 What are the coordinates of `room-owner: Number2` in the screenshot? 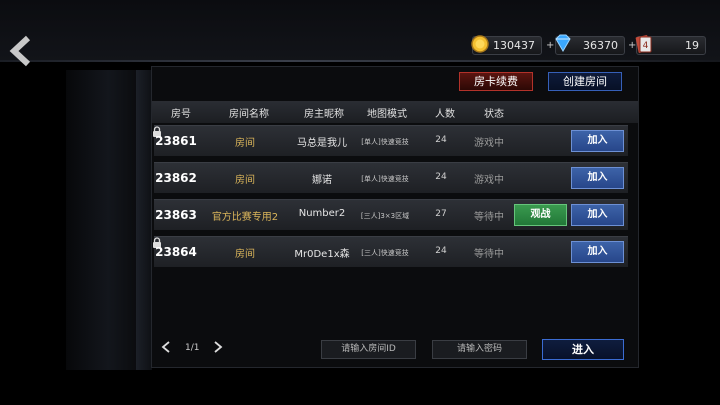 It's located at (322, 213).